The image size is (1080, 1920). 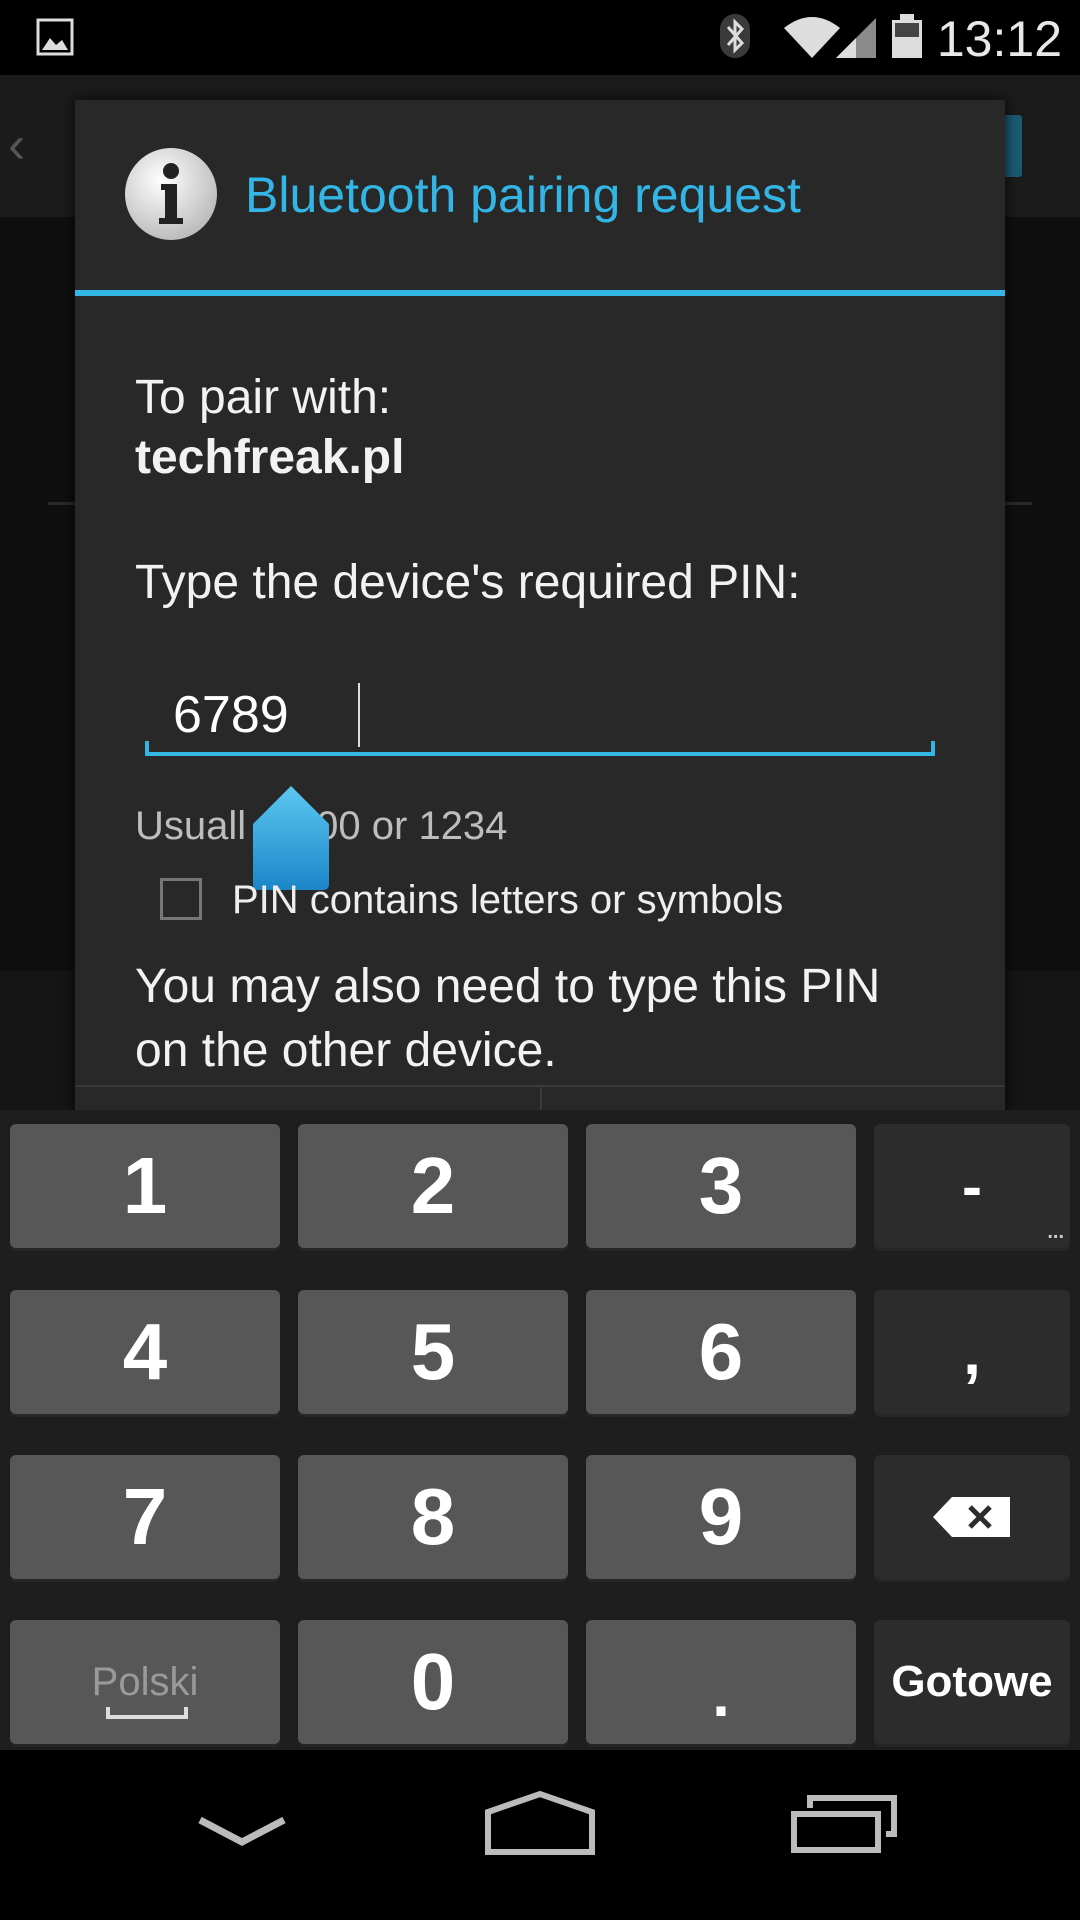 What do you see at coordinates (933, 748) in the screenshot?
I see `input-underline-right-tick` at bounding box center [933, 748].